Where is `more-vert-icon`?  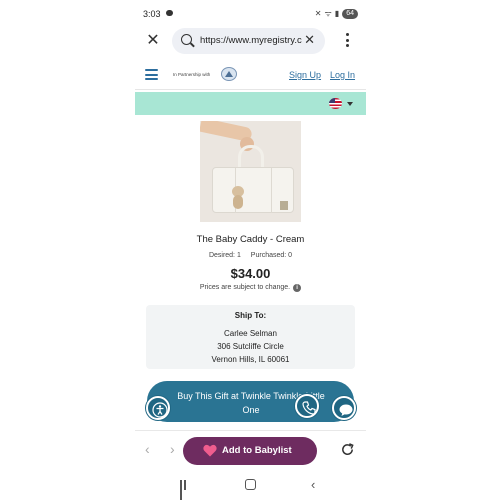 more-vert-icon is located at coordinates (348, 41).